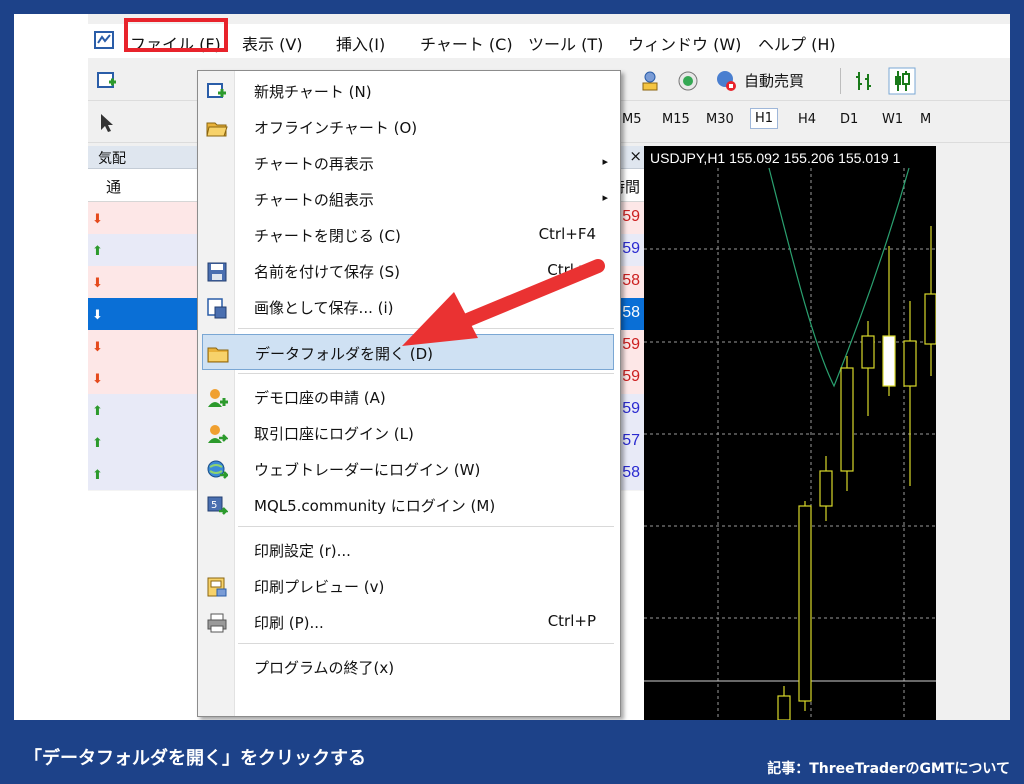 This screenshot has width=1024, height=784. Describe the element at coordinates (408, 199) in the screenshot. I see `menu-item-4: チャートの組表示 ▸` at that location.